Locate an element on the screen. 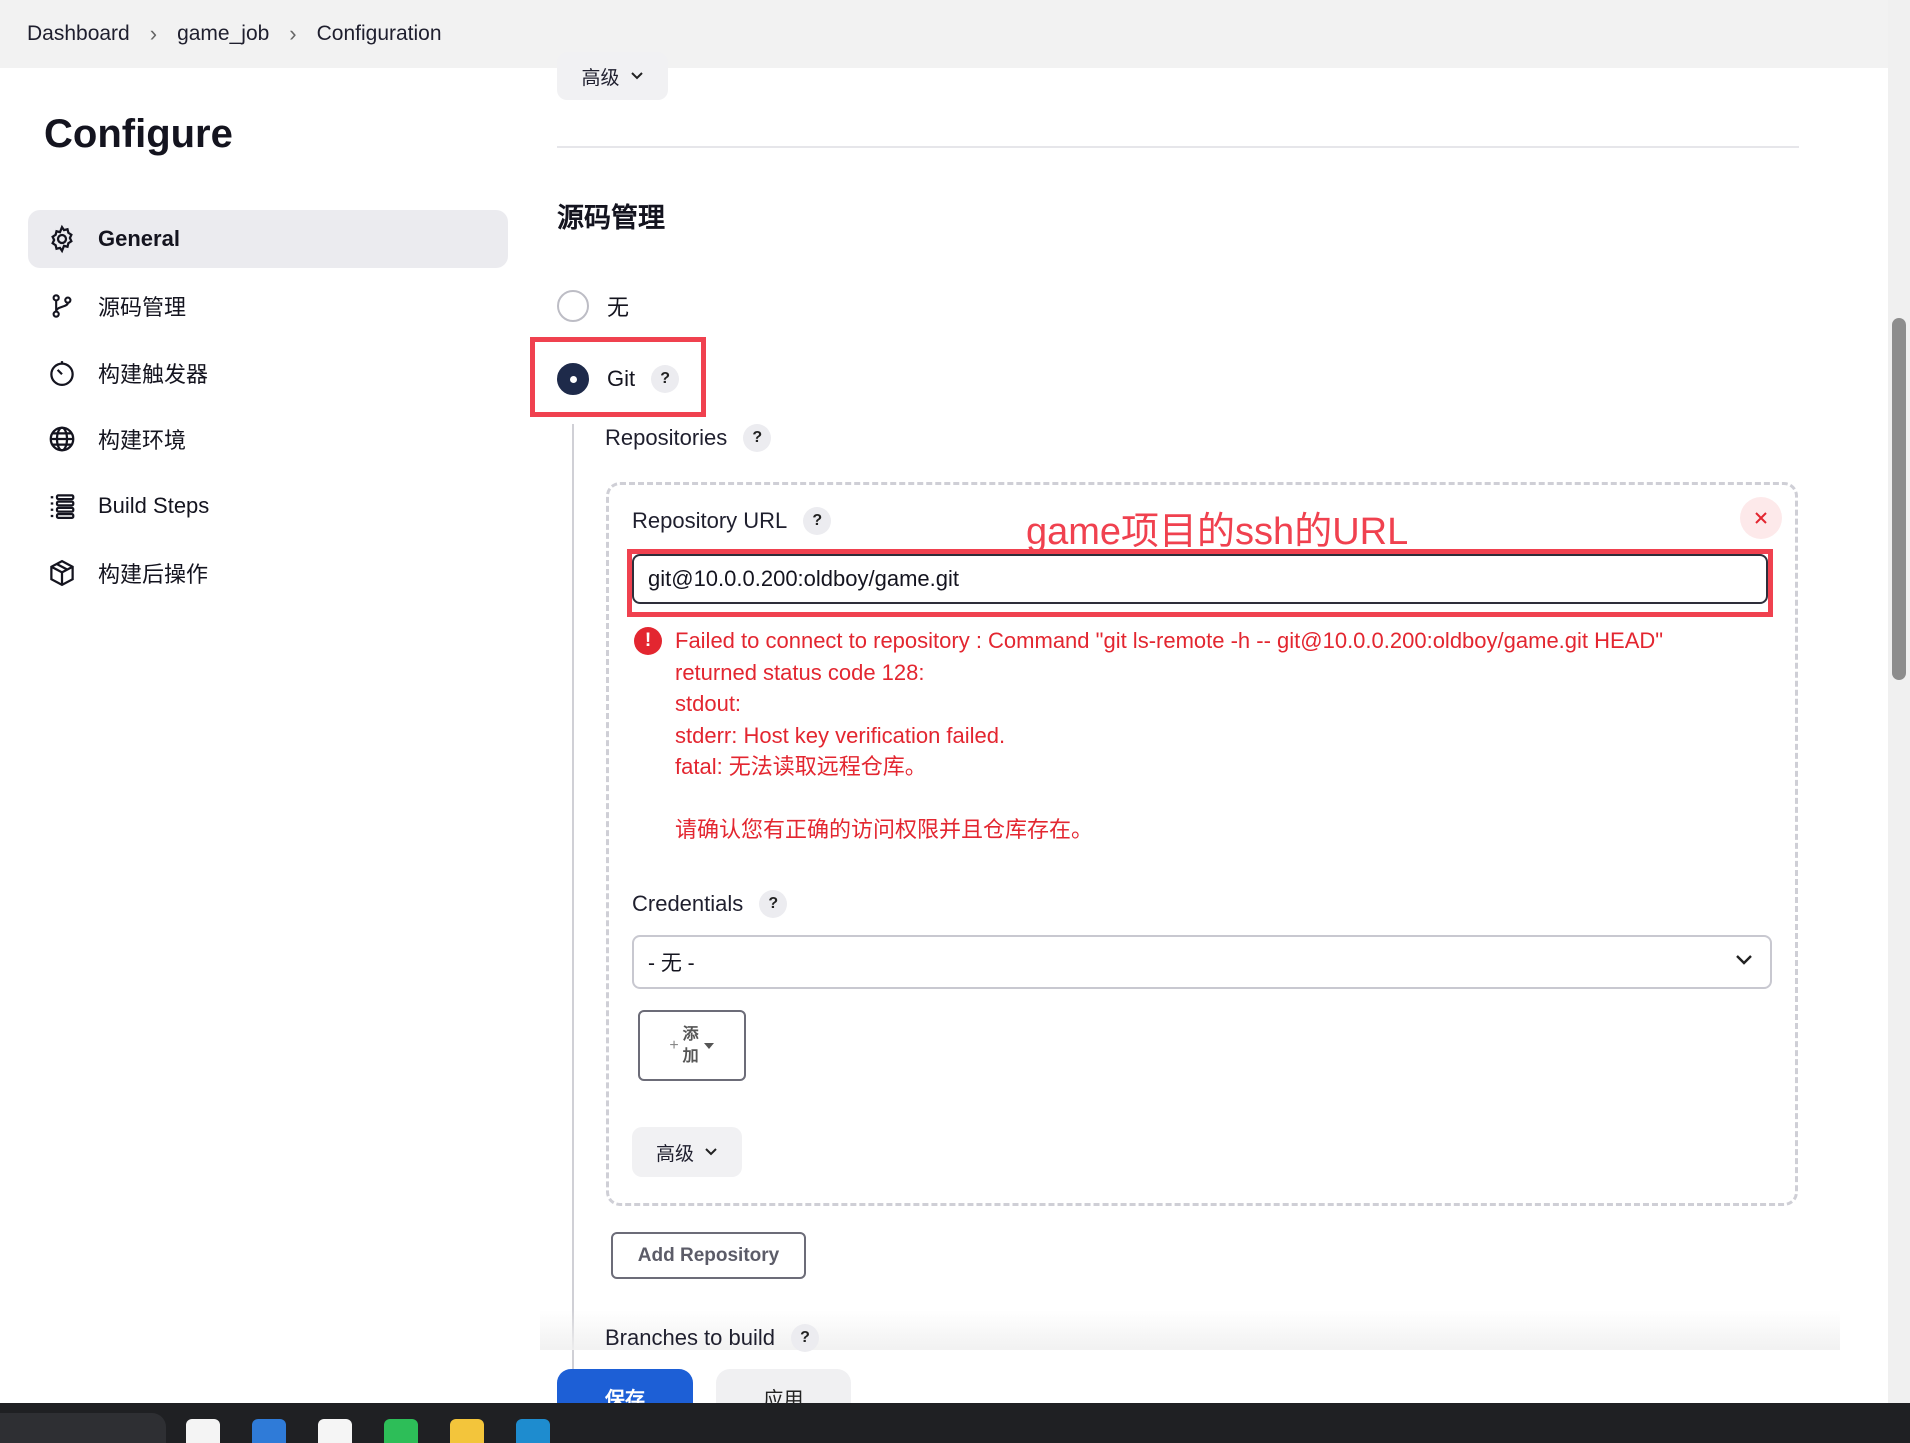 Image resolution: width=1910 pixels, height=1443 pixels. scm-option-none: 无 is located at coordinates (593, 306).